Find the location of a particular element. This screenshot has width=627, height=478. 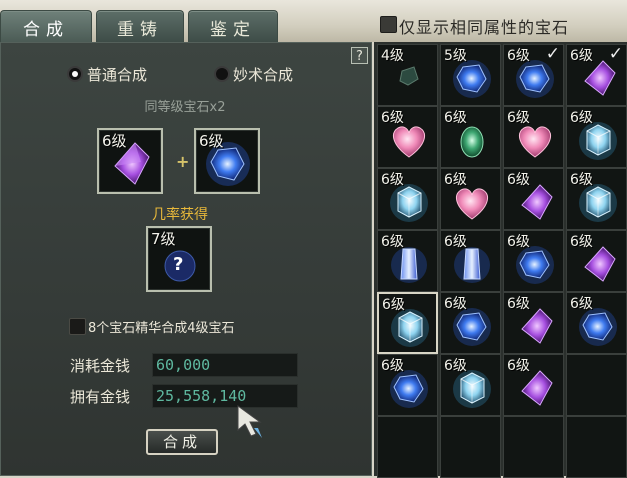

owned-money-label: 拥有金钱 is located at coordinates (100, 397).